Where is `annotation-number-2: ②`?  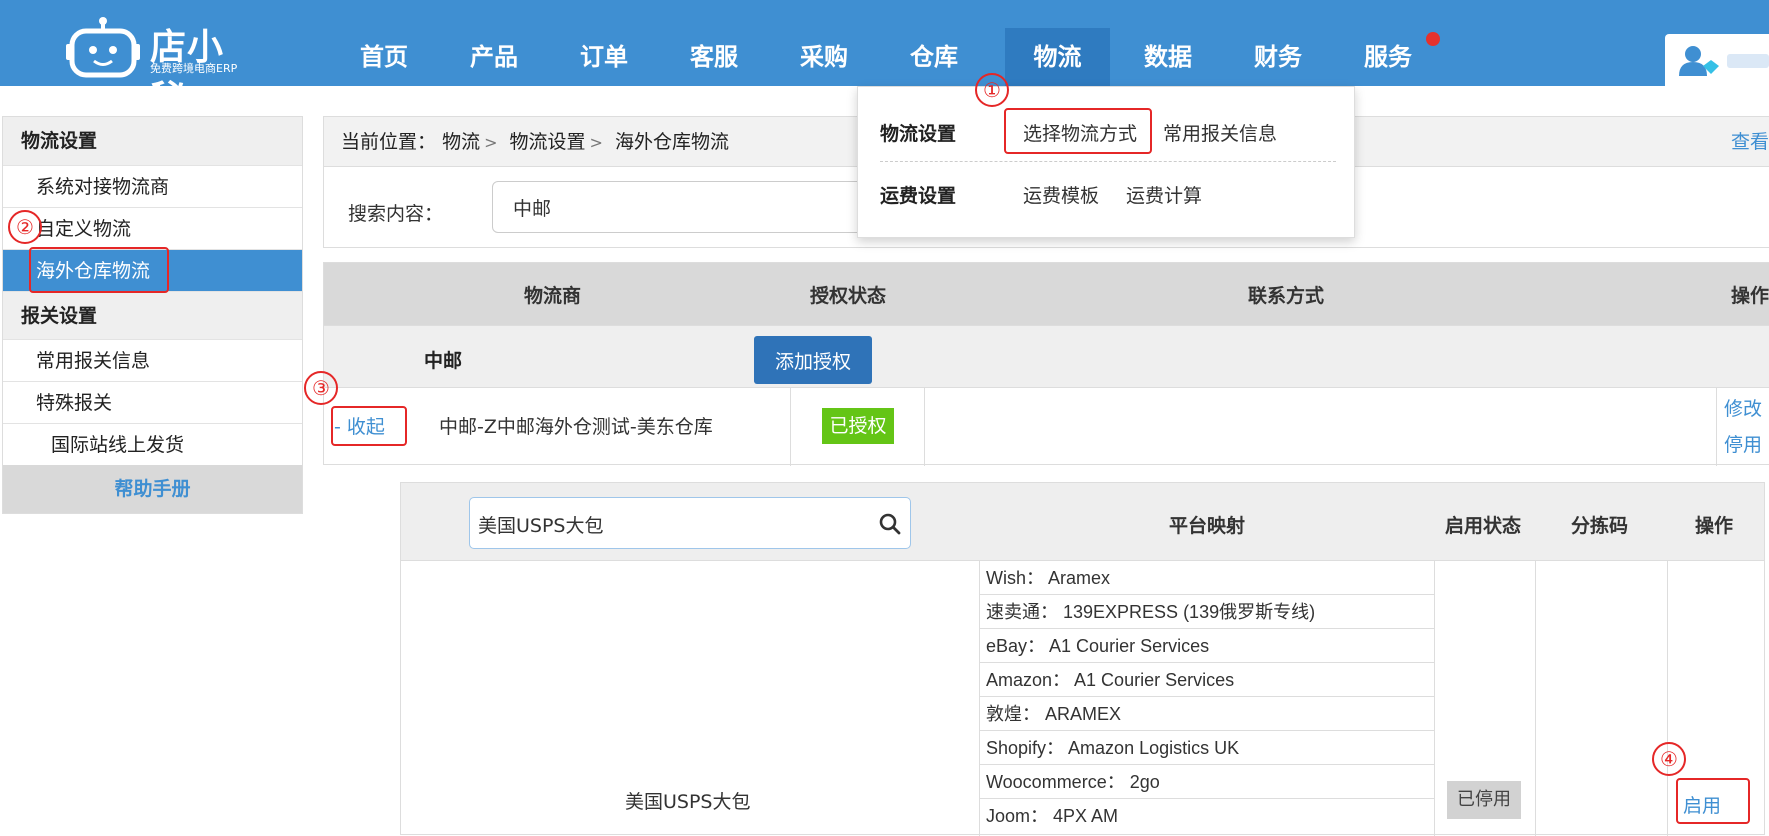
annotation-number-2: ② is located at coordinates (25, 227).